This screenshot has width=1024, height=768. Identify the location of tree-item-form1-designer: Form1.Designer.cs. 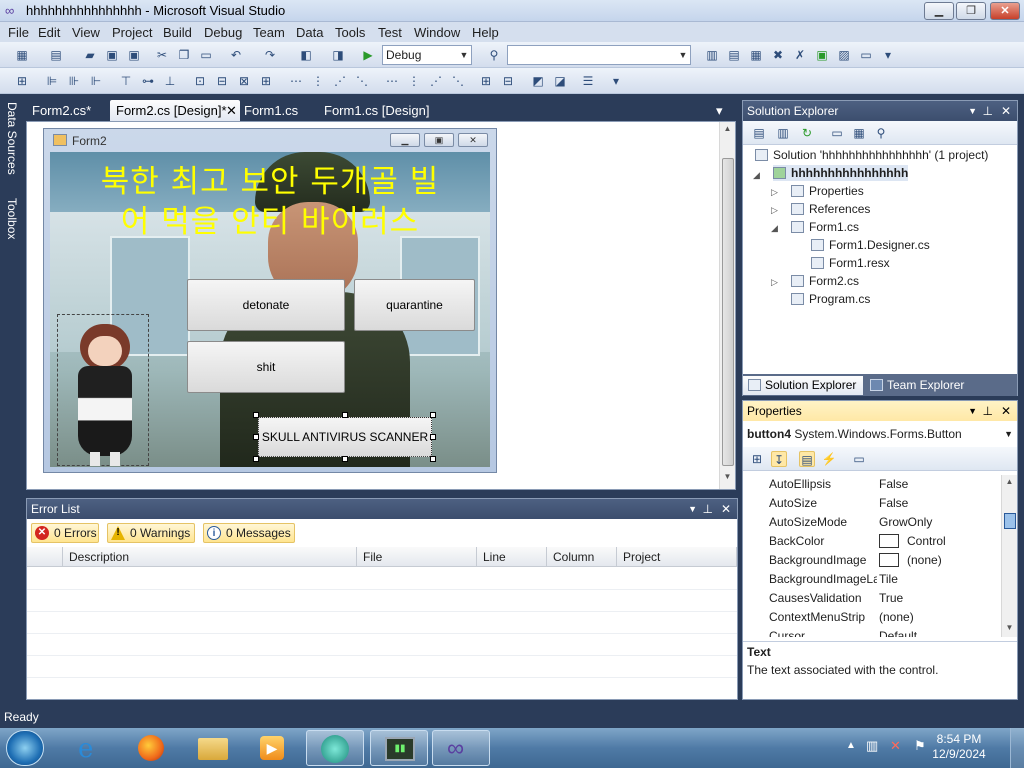
(870, 245).